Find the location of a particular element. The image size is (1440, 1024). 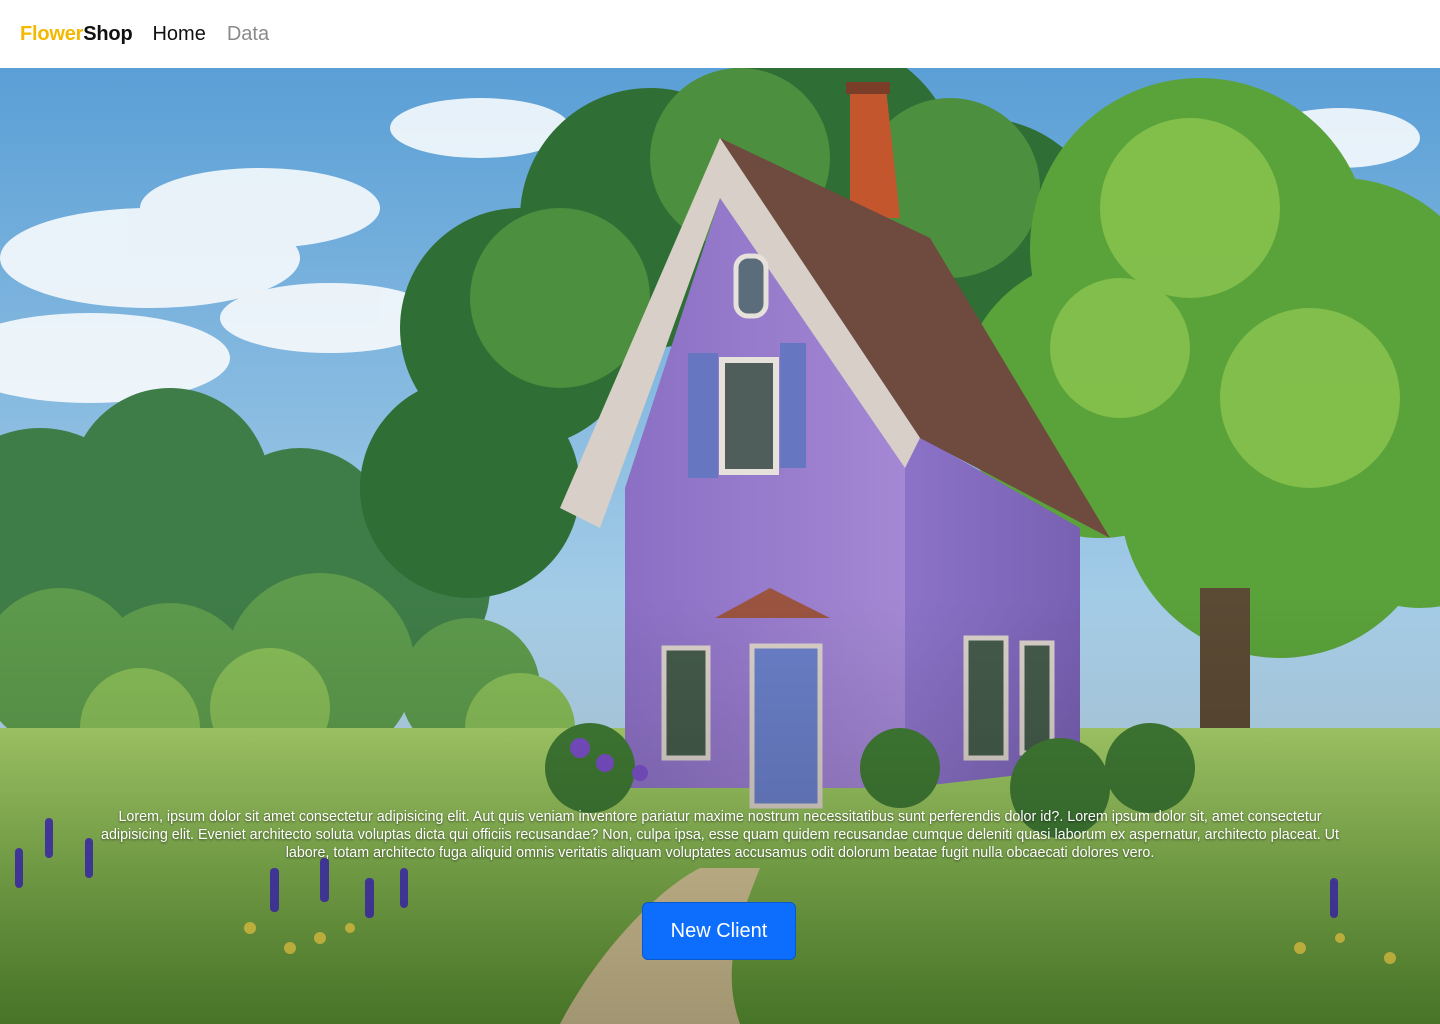

new-client-button: New Client is located at coordinates (719, 931).